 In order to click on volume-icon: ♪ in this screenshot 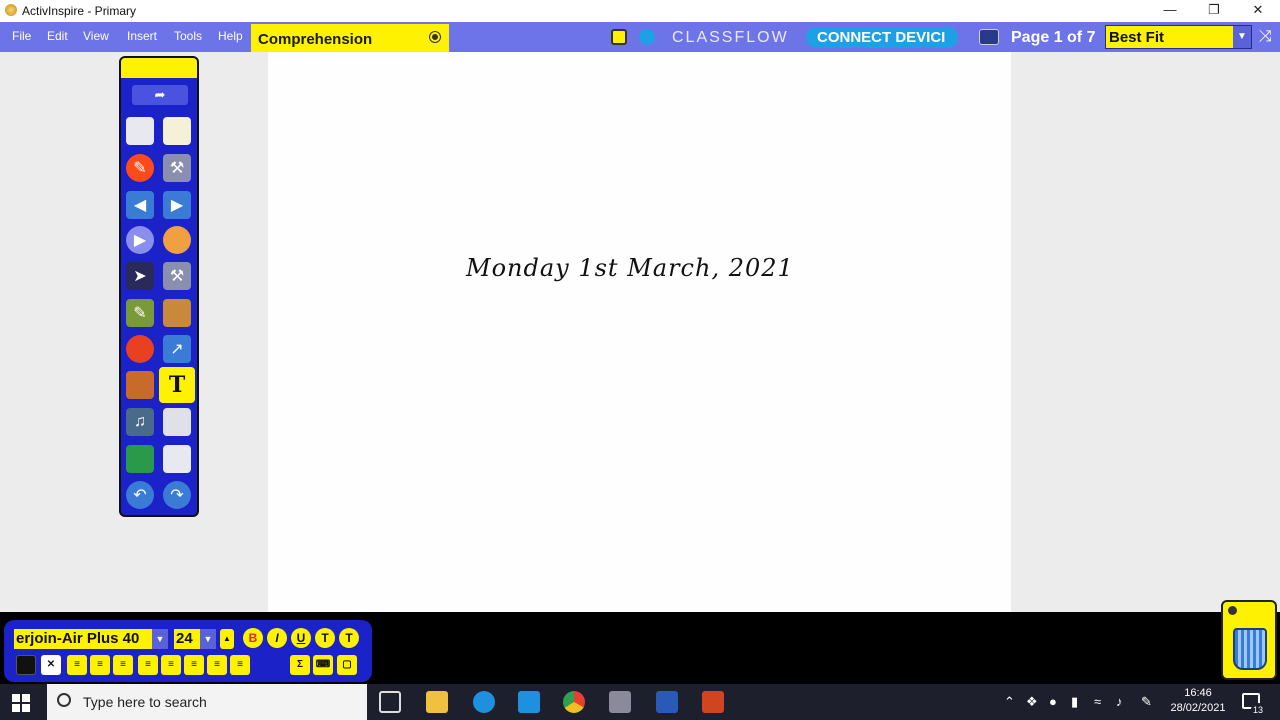, I will do `click(1119, 701)`.